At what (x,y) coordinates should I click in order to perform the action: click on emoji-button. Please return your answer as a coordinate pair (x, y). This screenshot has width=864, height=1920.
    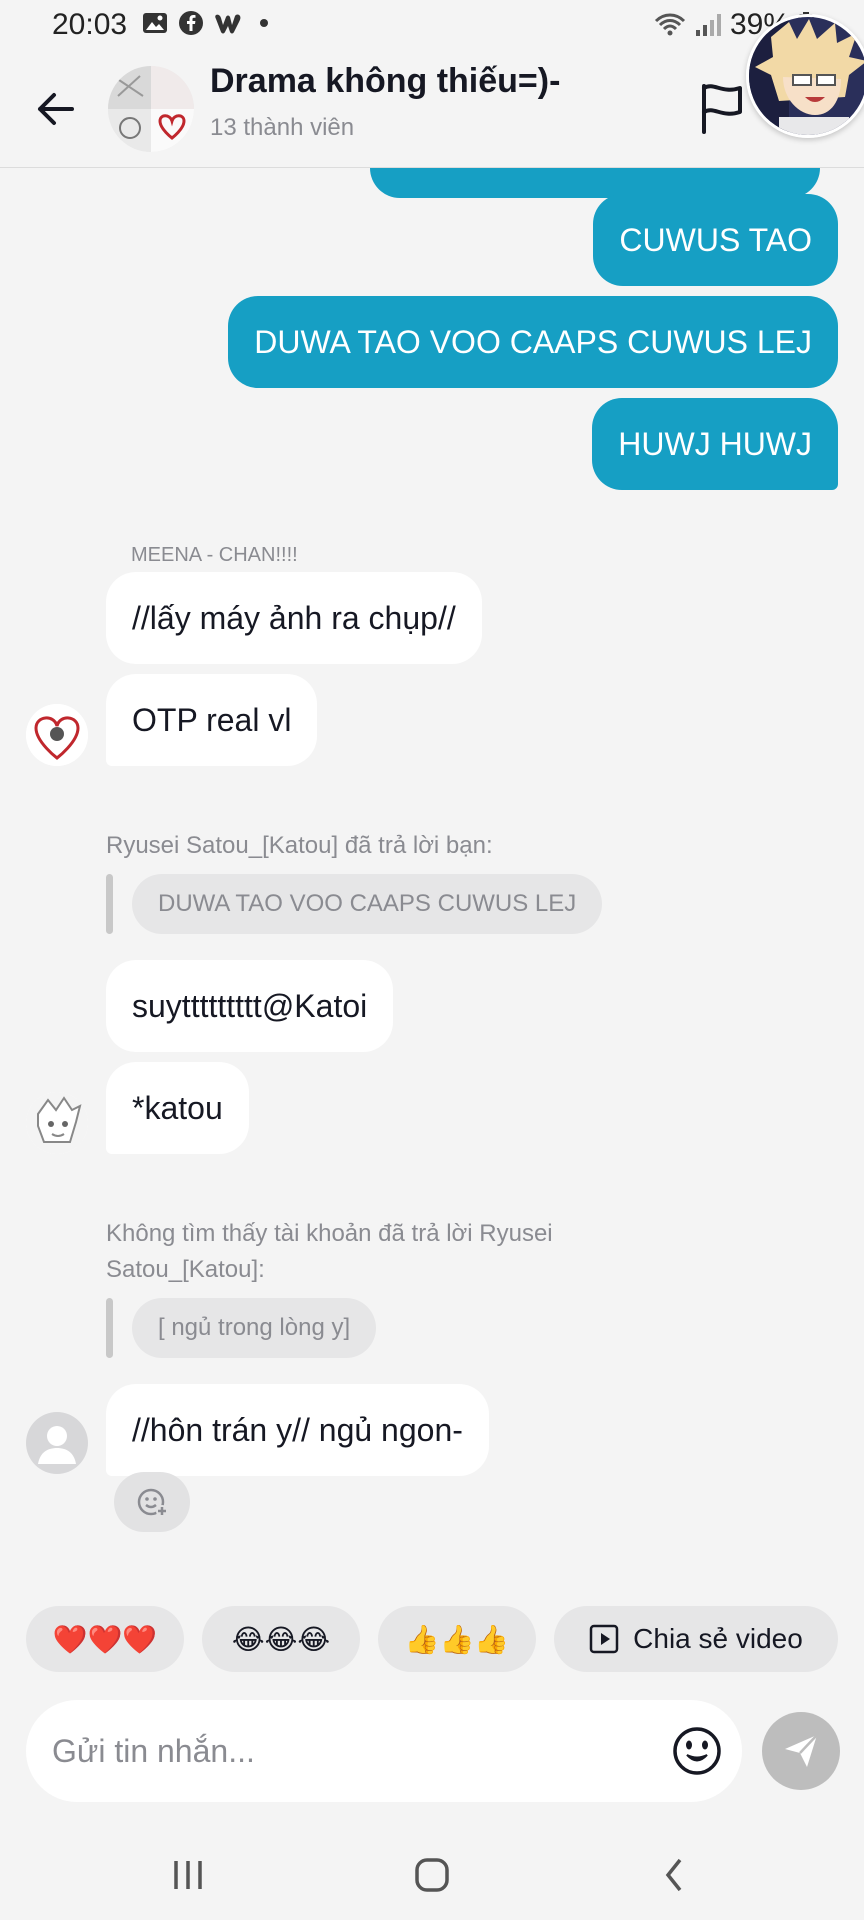
    Looking at the image, I should click on (697, 1751).